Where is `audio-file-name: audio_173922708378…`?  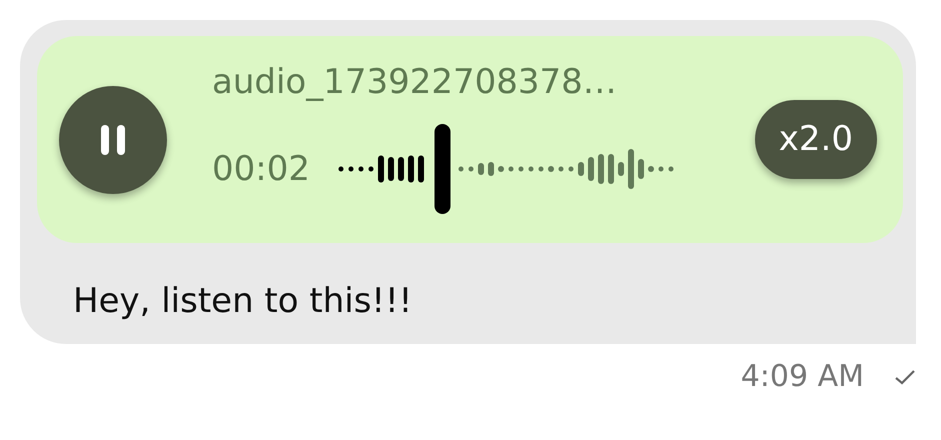
audio-file-name: audio_173922708378… is located at coordinates (414, 81).